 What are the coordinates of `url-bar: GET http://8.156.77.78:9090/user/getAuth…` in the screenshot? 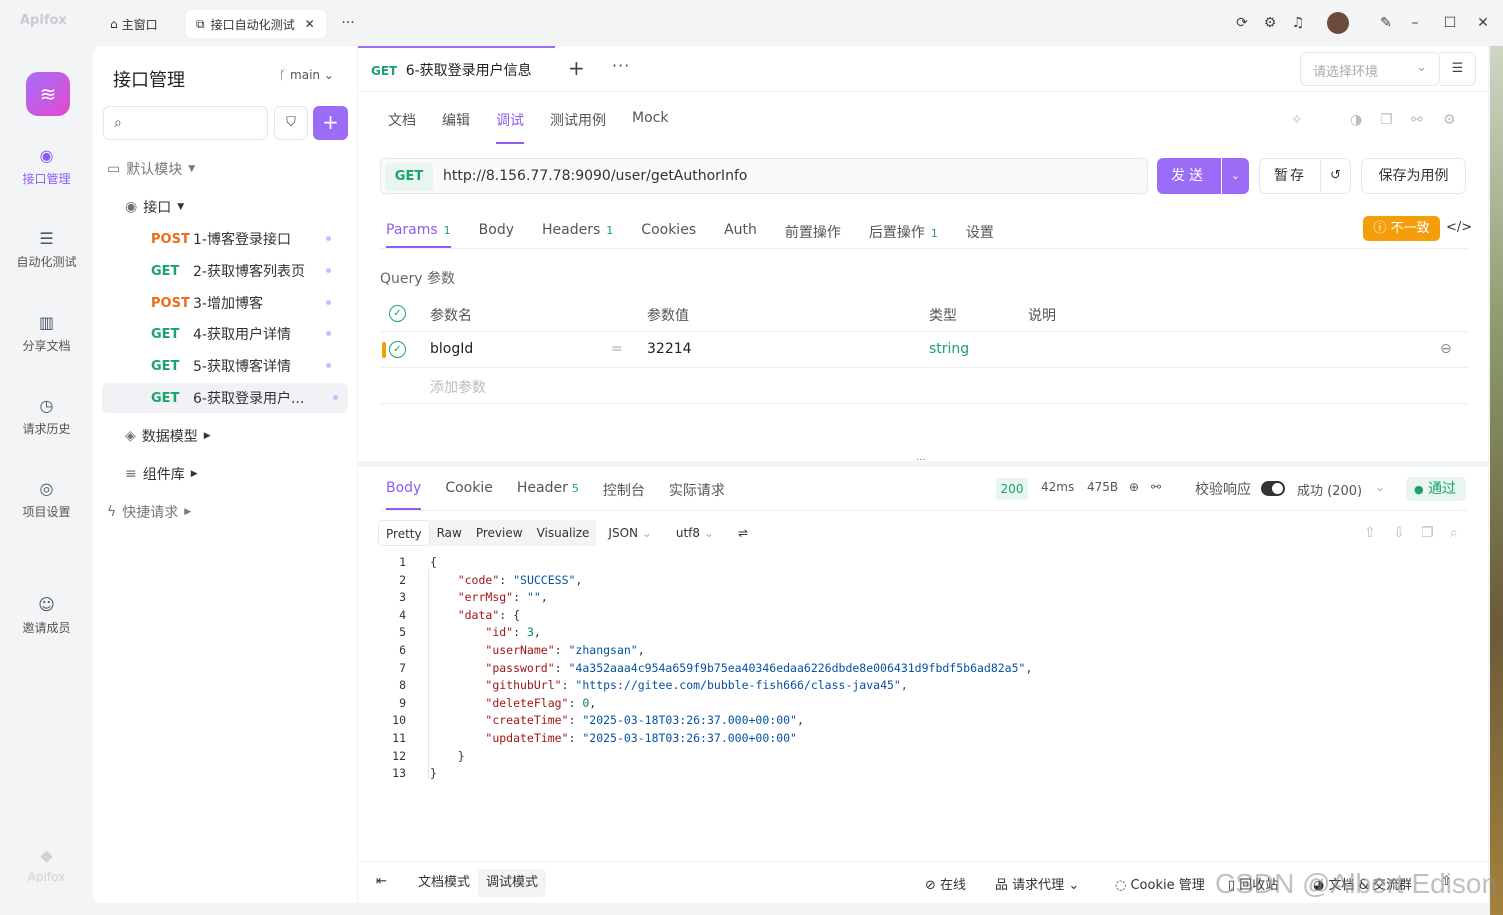 It's located at (764, 176).